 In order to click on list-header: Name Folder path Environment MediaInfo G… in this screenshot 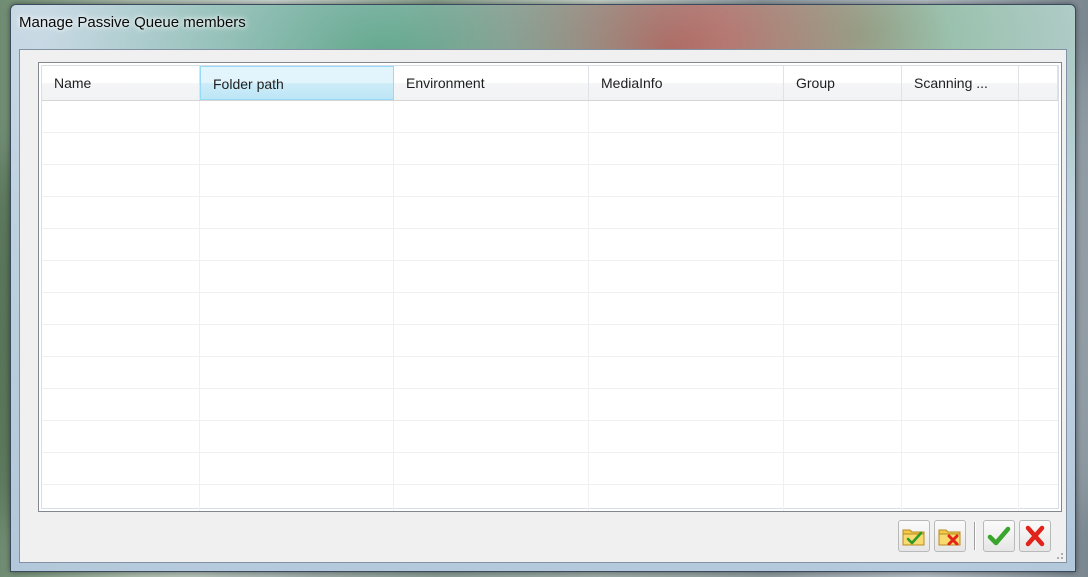, I will do `click(550, 83)`.